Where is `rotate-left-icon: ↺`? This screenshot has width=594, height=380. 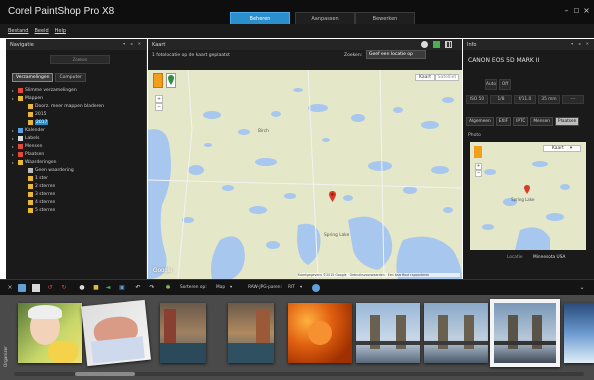 rotate-left-icon: ↺ is located at coordinates (50, 288).